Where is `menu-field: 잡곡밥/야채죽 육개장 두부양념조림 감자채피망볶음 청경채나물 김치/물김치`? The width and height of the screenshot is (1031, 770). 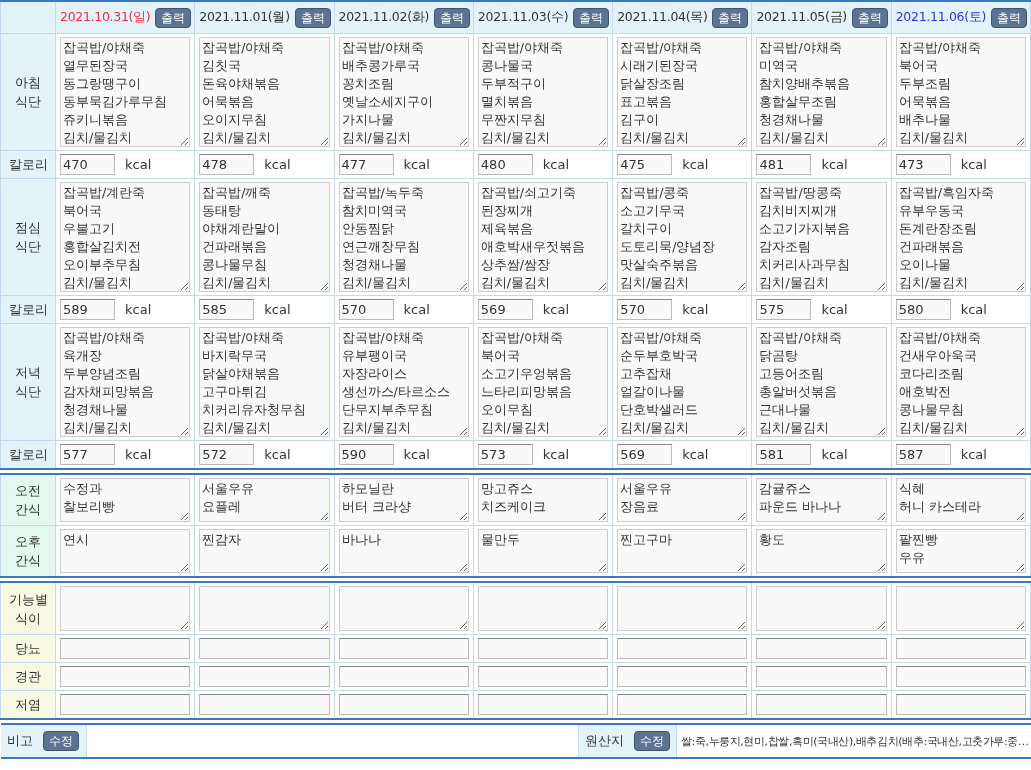 menu-field: 잡곡밥/야채죽 육개장 두부양념조림 감자채피망볶음 청경채나물 김치/물김치 is located at coordinates (125, 382).